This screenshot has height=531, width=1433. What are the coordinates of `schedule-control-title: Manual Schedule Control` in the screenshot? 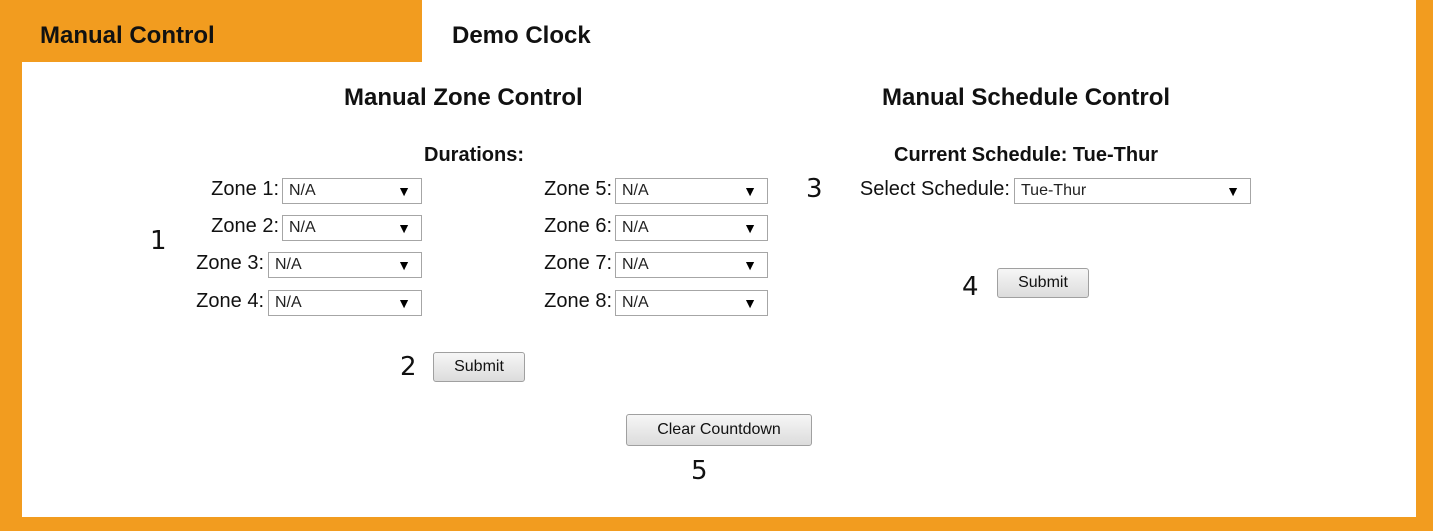 It's located at (1026, 97).